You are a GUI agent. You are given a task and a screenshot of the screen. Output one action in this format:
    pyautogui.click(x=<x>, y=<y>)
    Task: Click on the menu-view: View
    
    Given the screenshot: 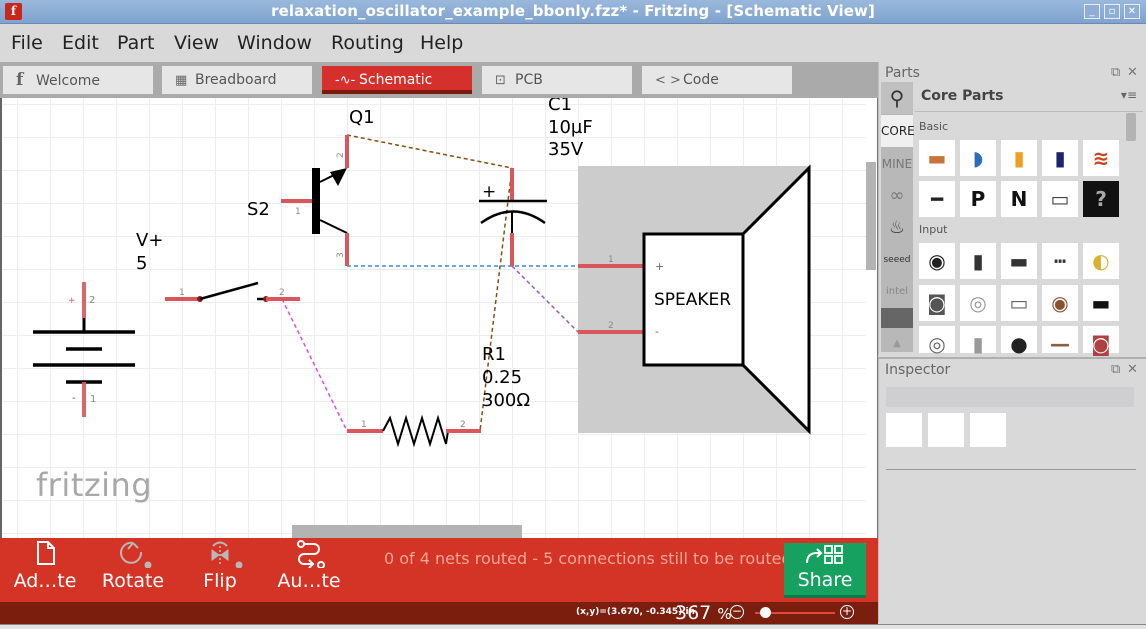 What is the action you would take?
    pyautogui.click(x=196, y=43)
    